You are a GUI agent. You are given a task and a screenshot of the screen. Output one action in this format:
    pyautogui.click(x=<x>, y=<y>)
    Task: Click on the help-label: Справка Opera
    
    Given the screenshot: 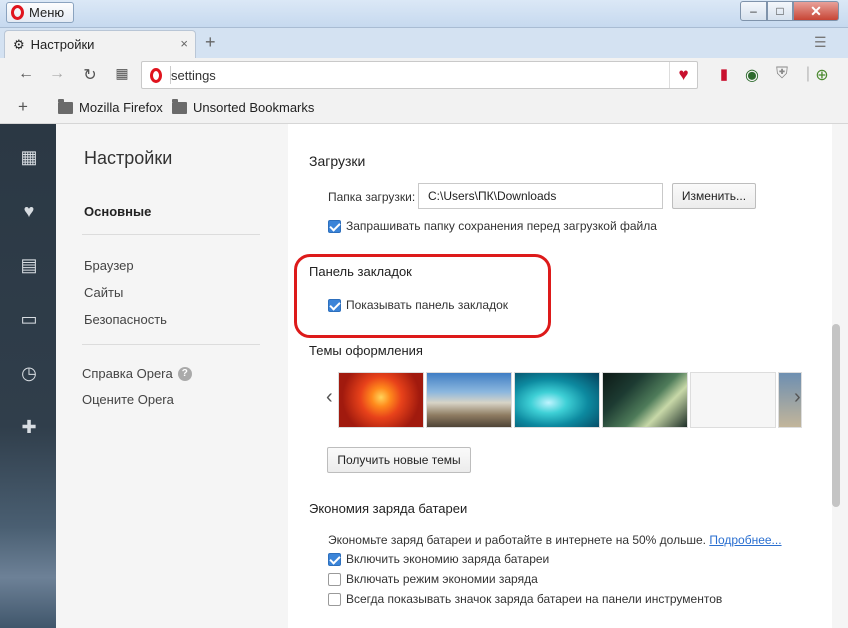 What is the action you would take?
    pyautogui.click(x=127, y=373)
    